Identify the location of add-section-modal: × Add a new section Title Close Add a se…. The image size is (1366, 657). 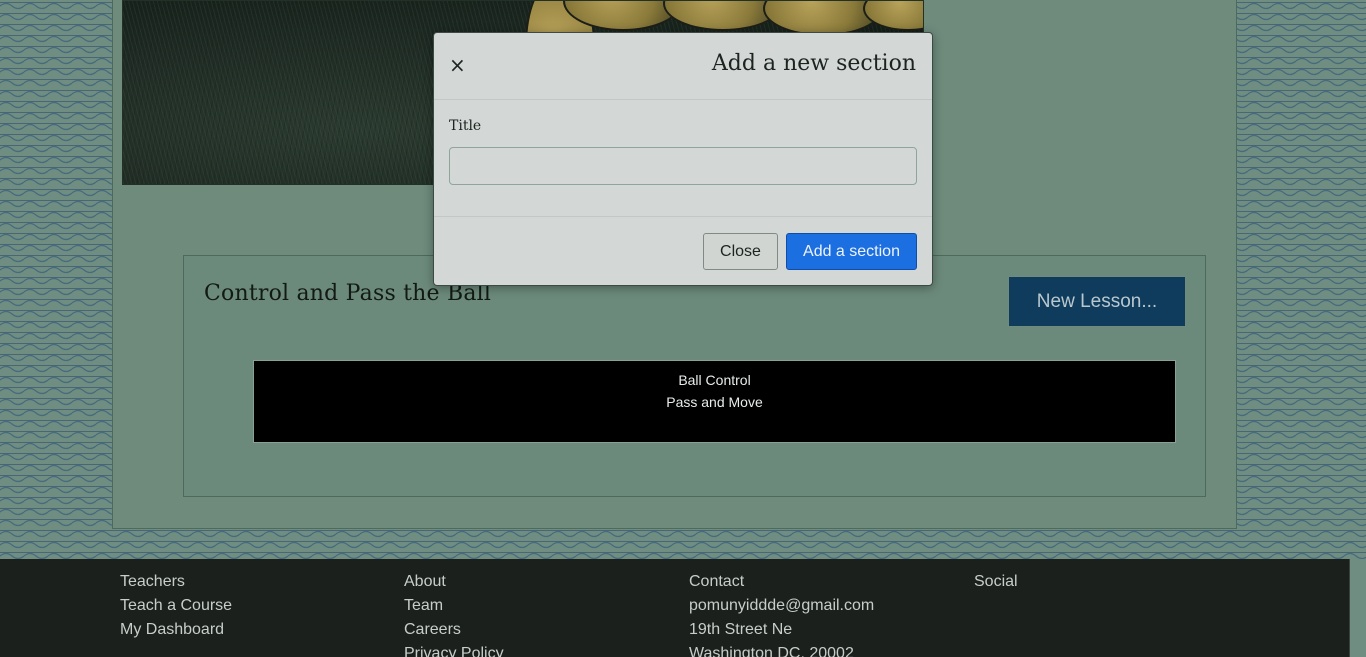
(683, 159).